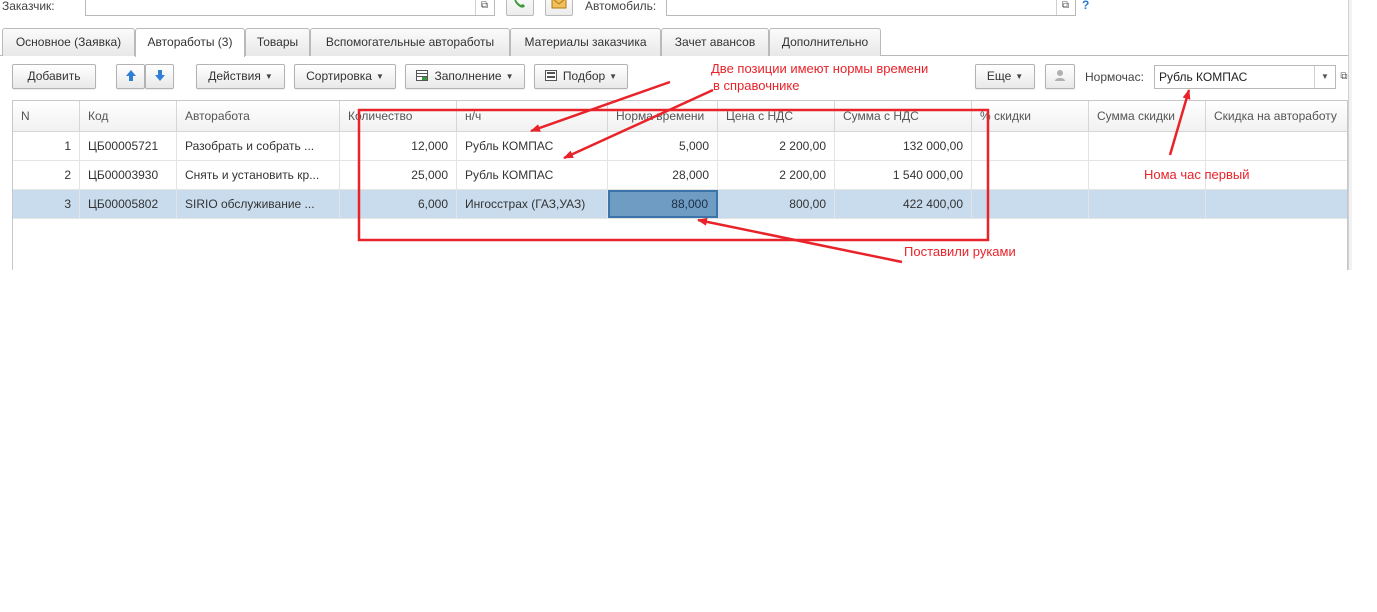 The height and width of the screenshot is (612, 1377). What do you see at coordinates (903, 146) in the screenshot?
I see `cell-sum: 132 000,00` at bounding box center [903, 146].